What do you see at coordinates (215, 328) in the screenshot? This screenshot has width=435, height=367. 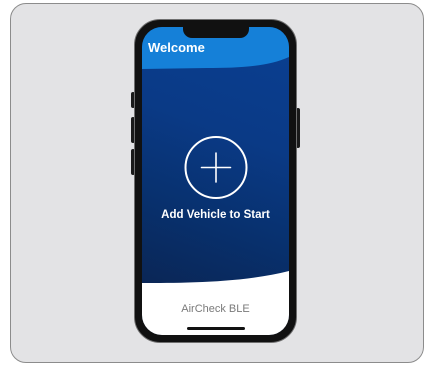 I see `home-indicator` at bounding box center [215, 328].